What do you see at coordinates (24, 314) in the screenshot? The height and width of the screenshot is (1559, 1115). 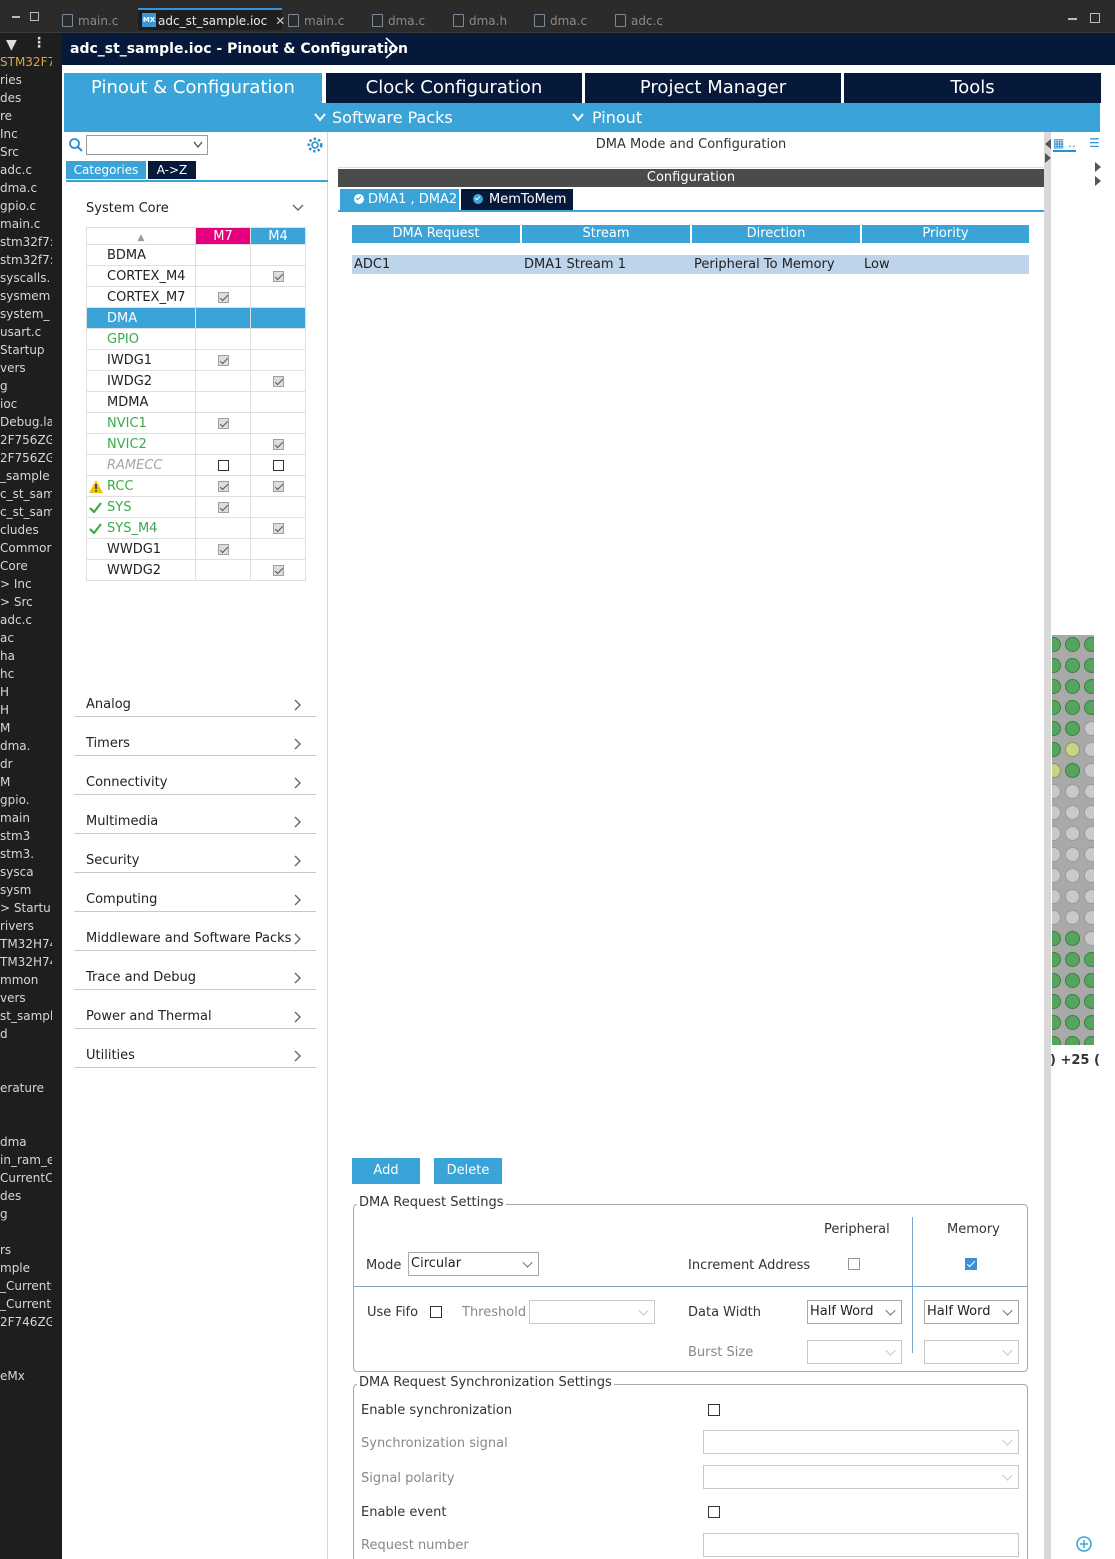 I see `explorer-item: system_` at bounding box center [24, 314].